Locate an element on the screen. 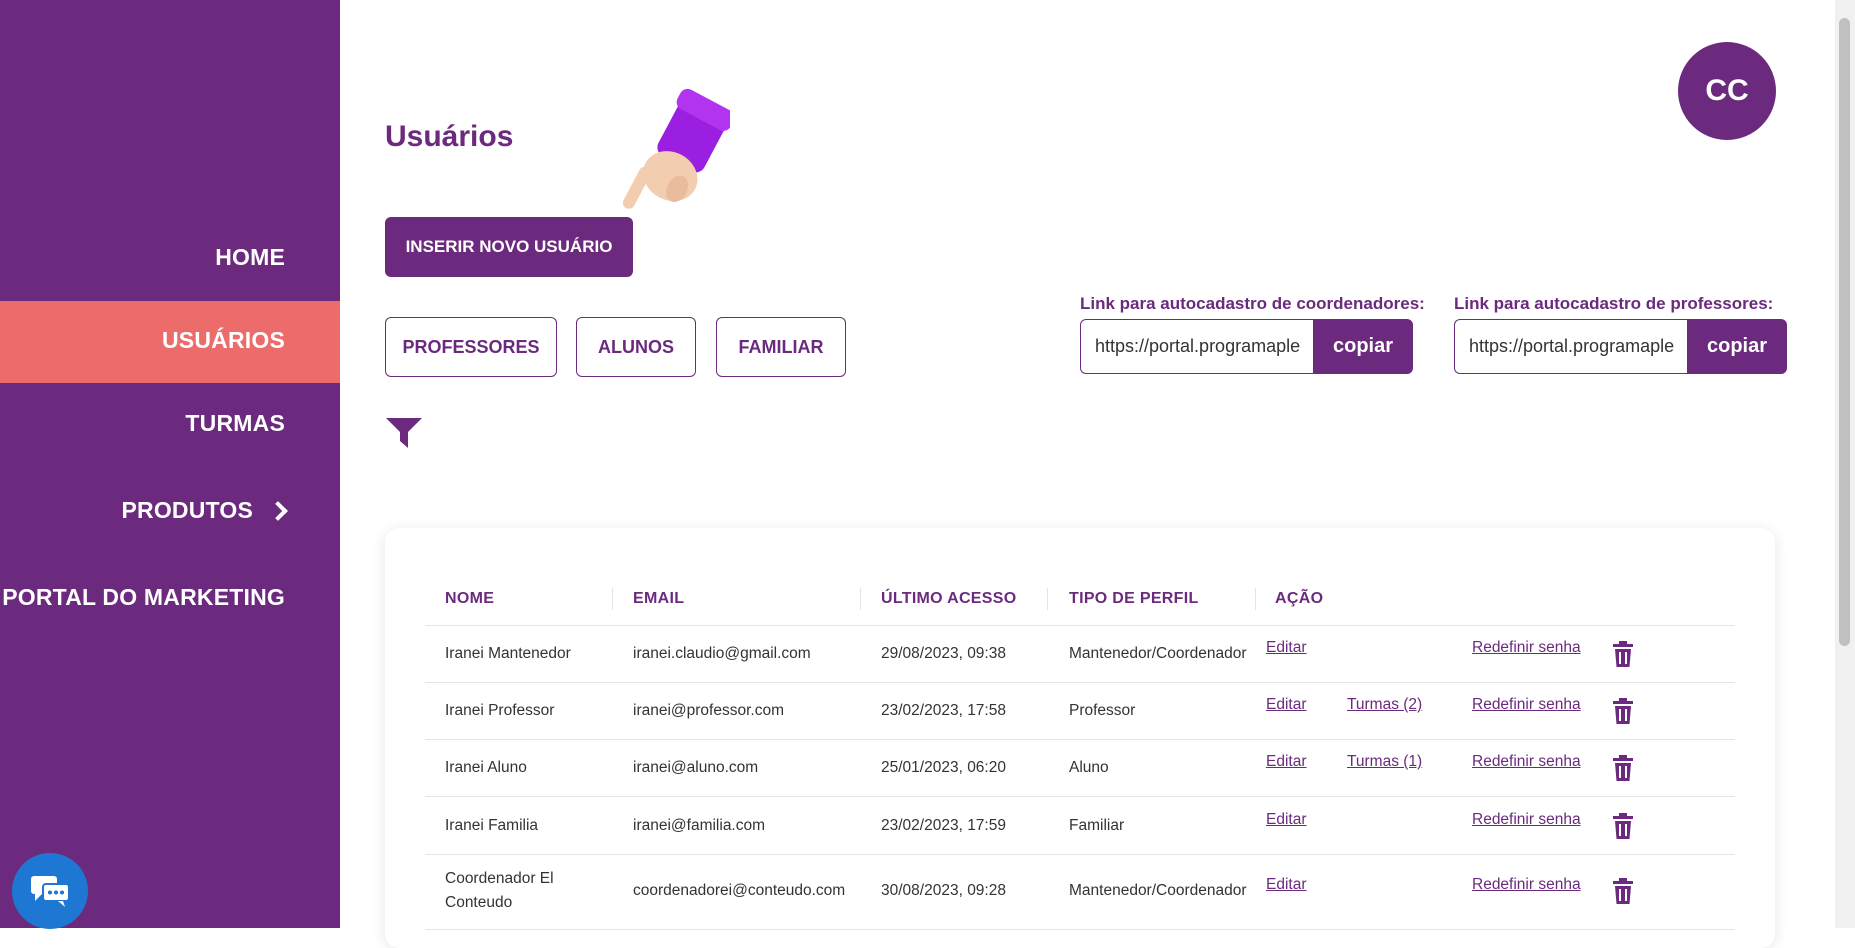 The width and height of the screenshot is (1855, 948). copy-coordinators-link-button: copiar is located at coordinates (1363, 346).